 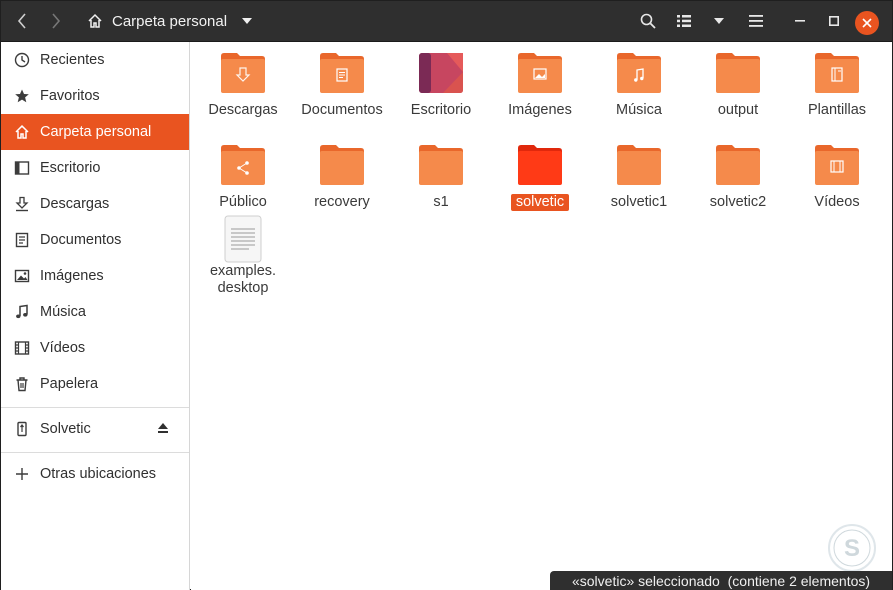 I want to click on folder-solvetic2: solvetic2, so click(x=738, y=177).